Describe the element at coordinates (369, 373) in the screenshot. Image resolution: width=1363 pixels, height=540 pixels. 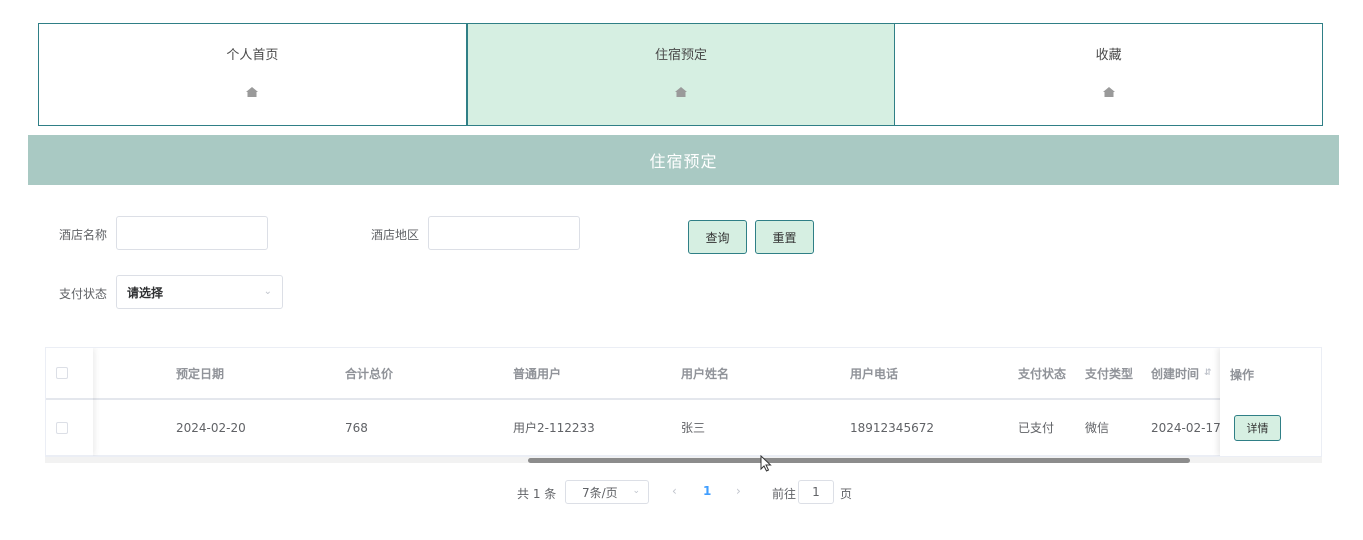
I see `header-total-price: 合计总价` at that location.